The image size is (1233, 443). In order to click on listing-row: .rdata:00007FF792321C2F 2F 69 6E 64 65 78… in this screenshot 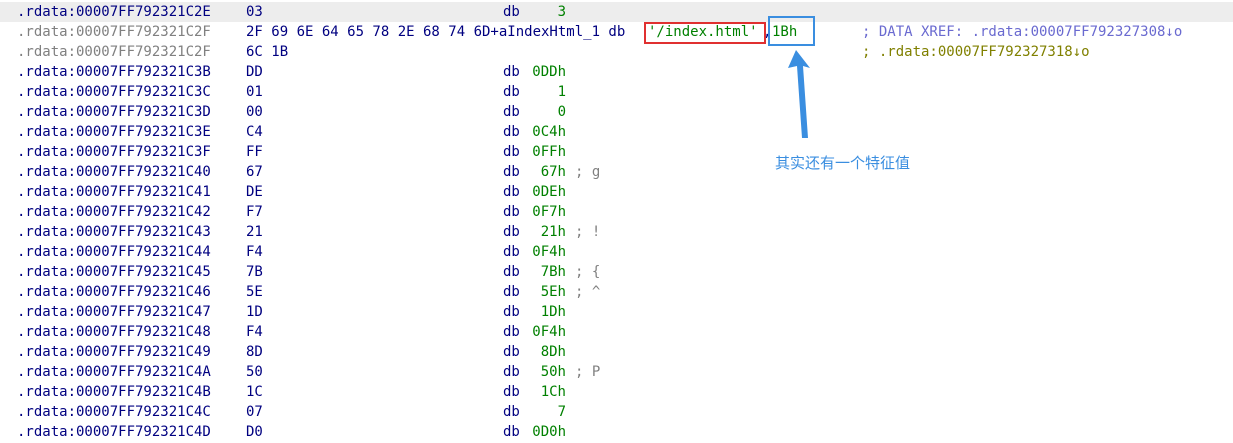, I will do `click(616, 32)`.